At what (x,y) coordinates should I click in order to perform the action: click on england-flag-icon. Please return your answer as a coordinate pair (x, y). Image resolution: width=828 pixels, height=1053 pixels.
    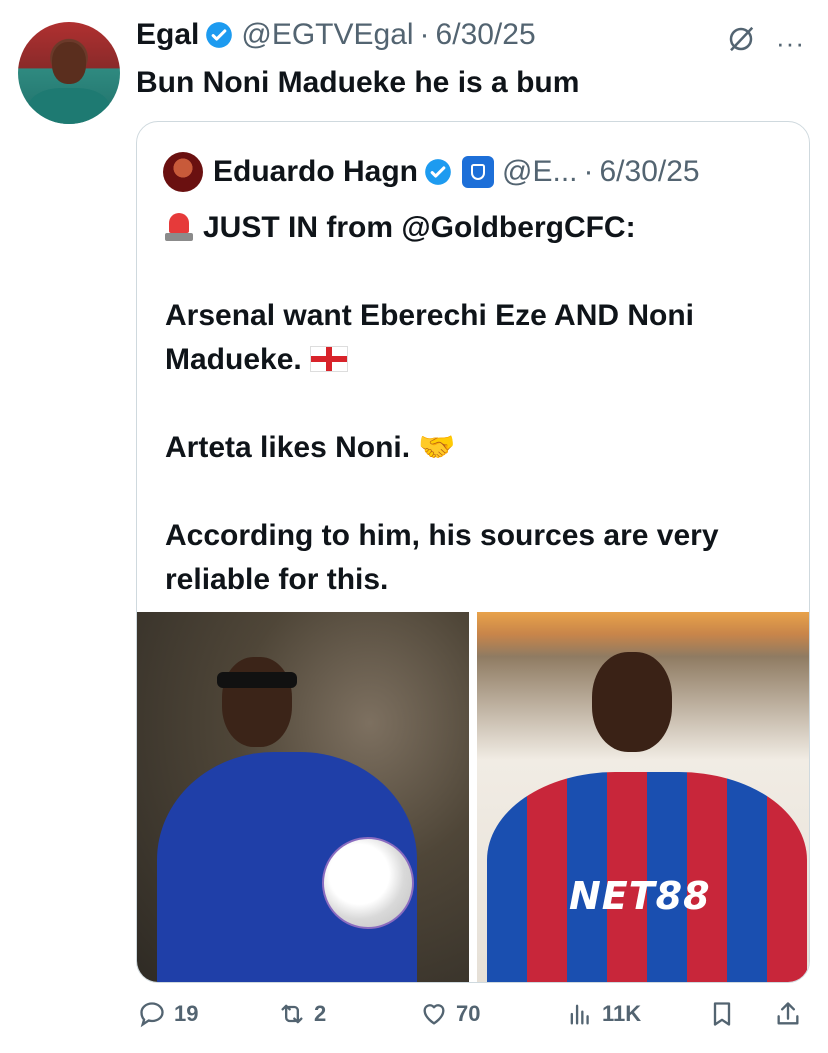
    Looking at the image, I should click on (328, 359).